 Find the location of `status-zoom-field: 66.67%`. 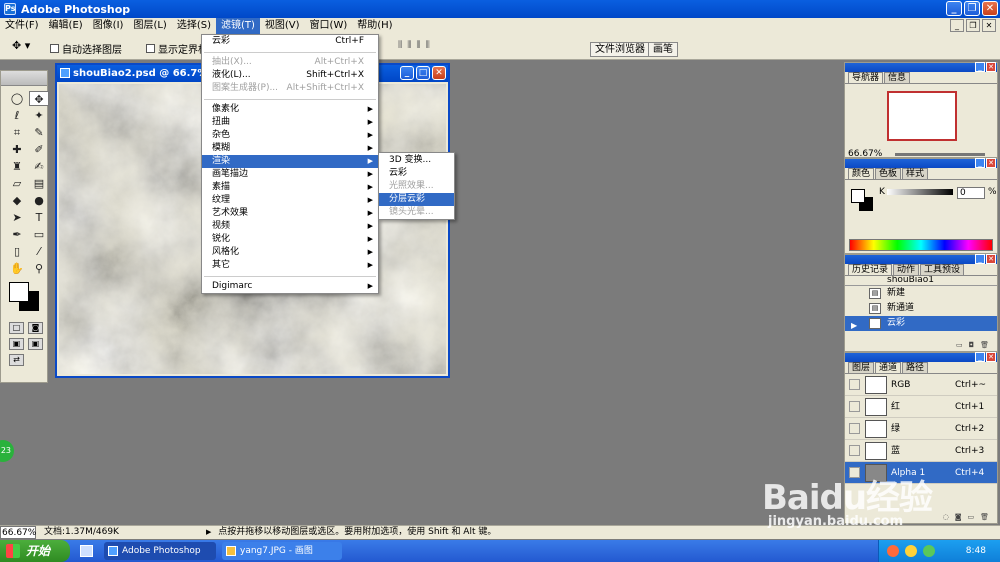

status-zoom-field: 66.67% is located at coordinates (18, 532).